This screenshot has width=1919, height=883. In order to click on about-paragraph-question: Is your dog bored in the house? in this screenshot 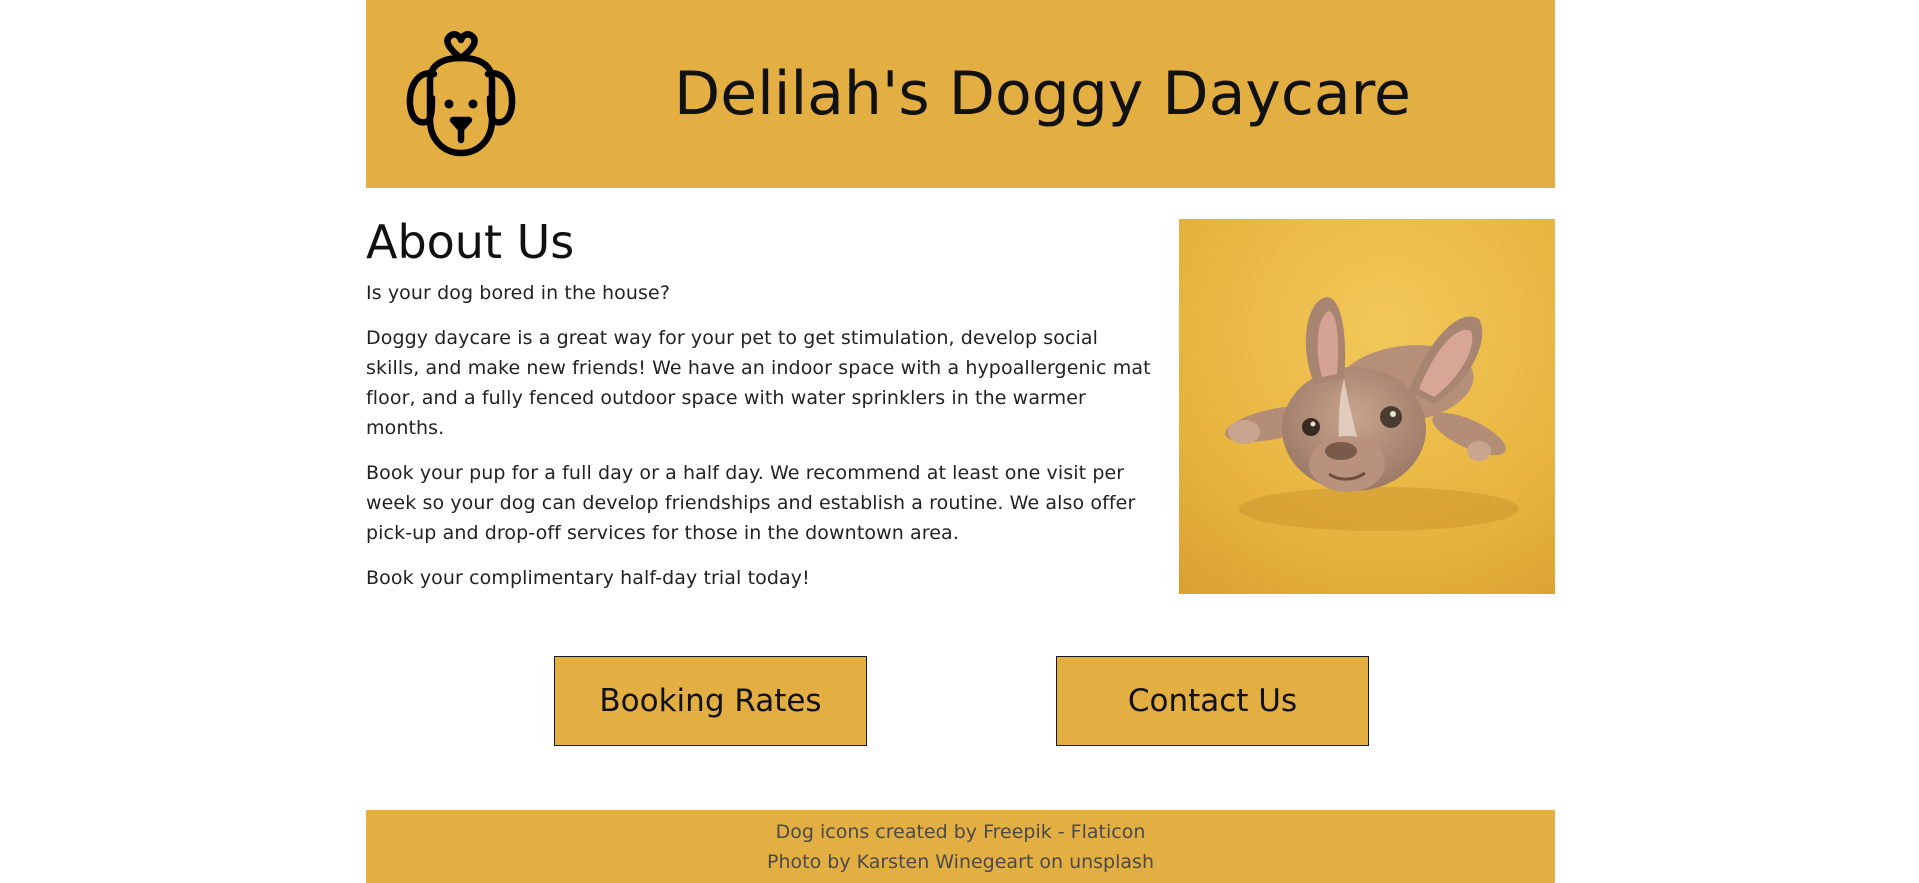, I will do `click(518, 293)`.